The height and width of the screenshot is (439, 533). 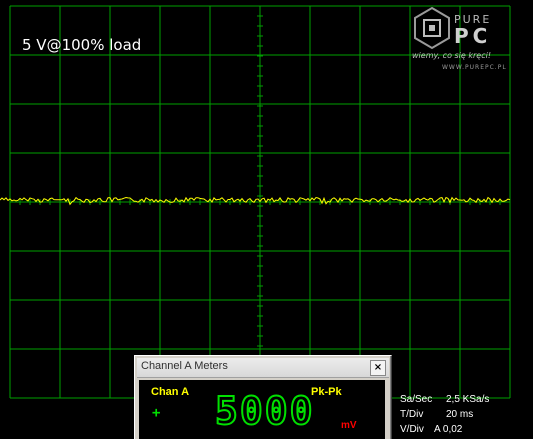 What do you see at coordinates (326, 392) in the screenshot?
I see `meter-mode-label: Pk-Pk` at bounding box center [326, 392].